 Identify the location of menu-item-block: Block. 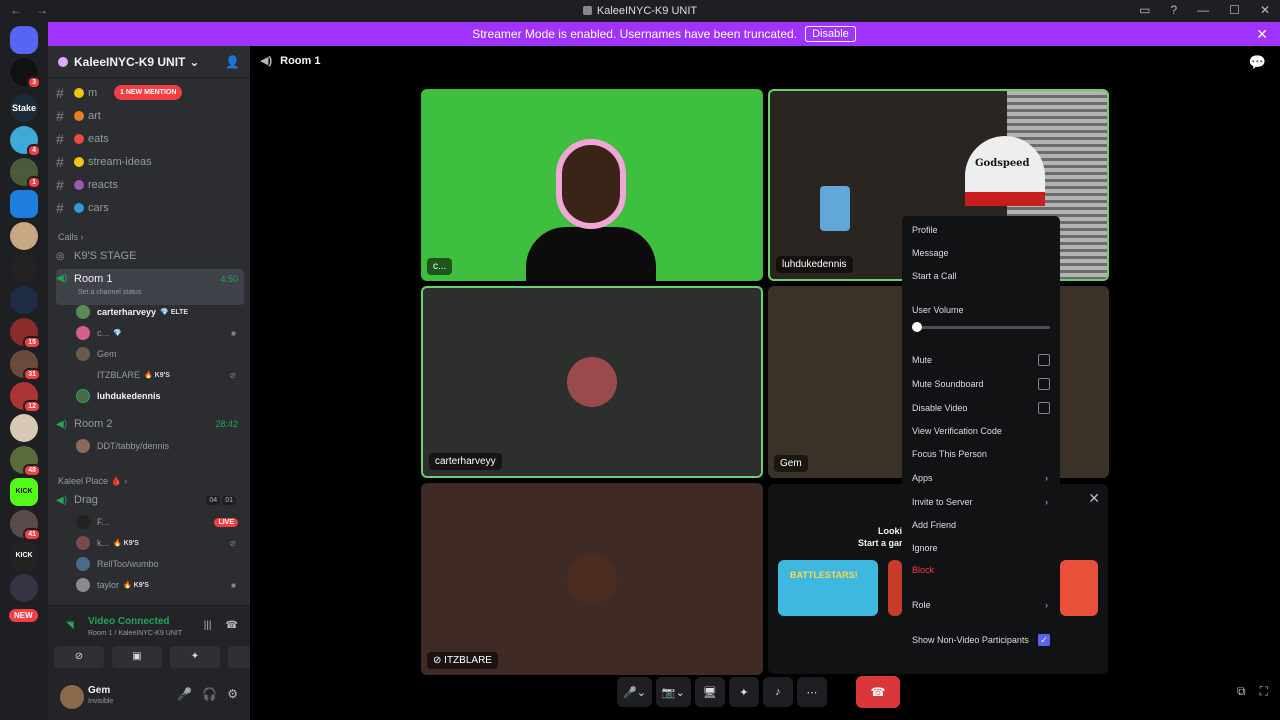
(982, 570).